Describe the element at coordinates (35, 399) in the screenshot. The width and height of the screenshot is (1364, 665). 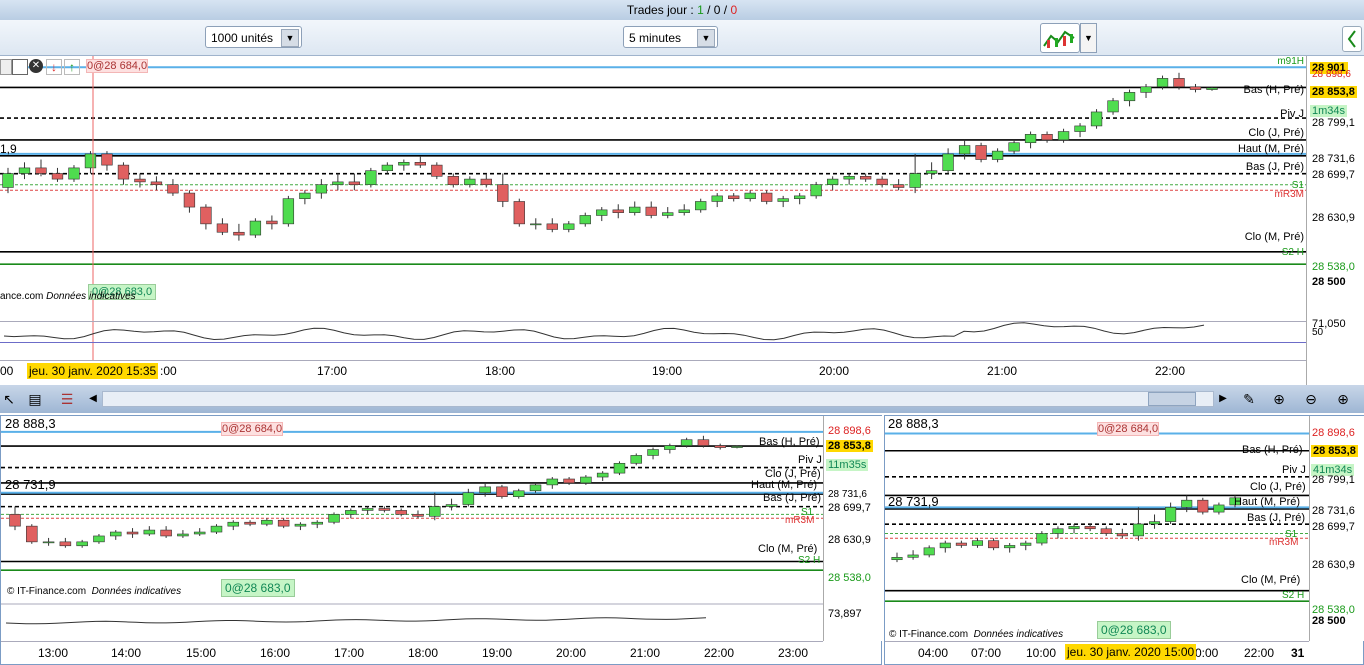
I see `properties-icon: ▤` at that location.